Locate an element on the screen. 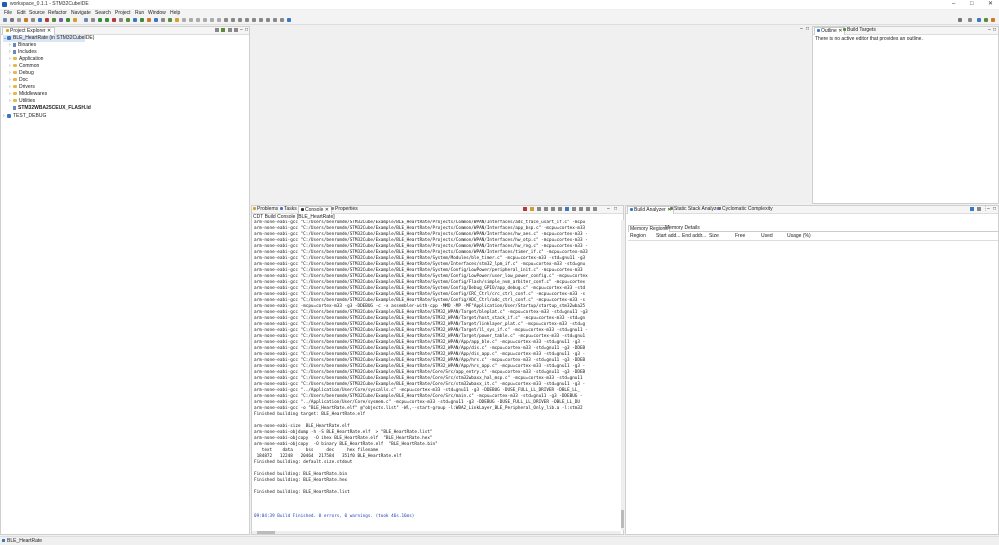 The image size is (999, 545). properties-icon is located at coordinates (33, 20).